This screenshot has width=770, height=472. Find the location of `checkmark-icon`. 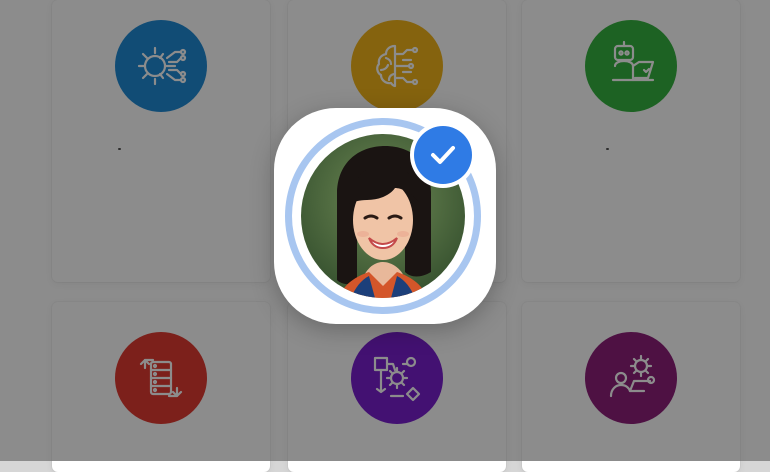

checkmark-icon is located at coordinates (443, 155).